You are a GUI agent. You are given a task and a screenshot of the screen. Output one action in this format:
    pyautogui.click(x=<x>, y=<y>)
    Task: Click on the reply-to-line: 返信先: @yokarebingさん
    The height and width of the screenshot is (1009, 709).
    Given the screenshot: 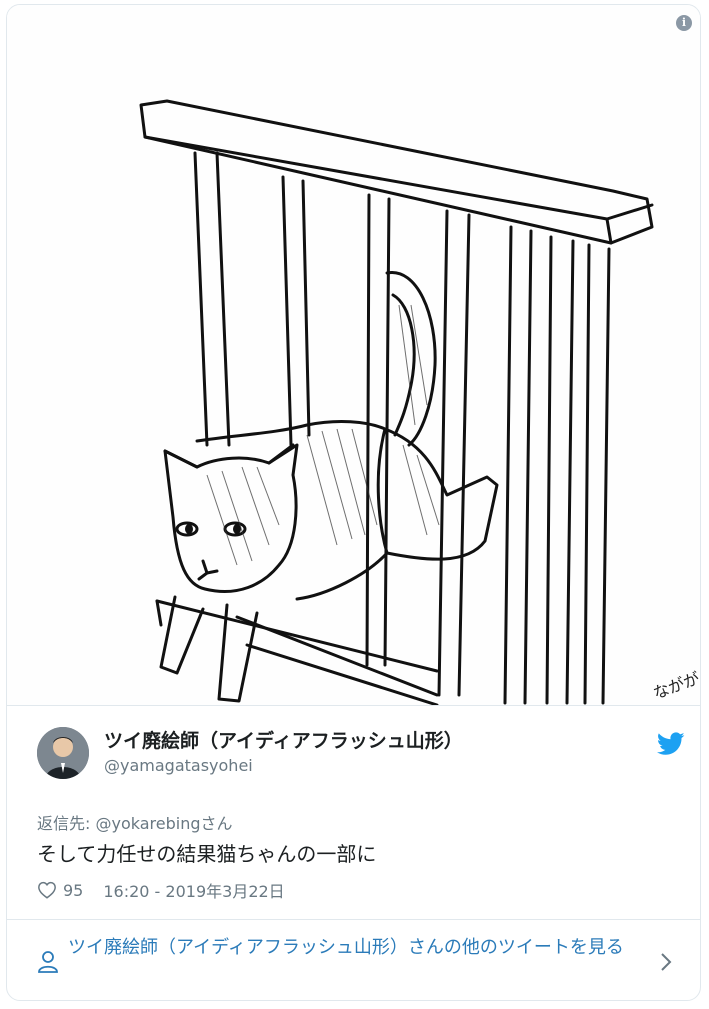 What is the action you would take?
    pyautogui.click(x=135, y=822)
    